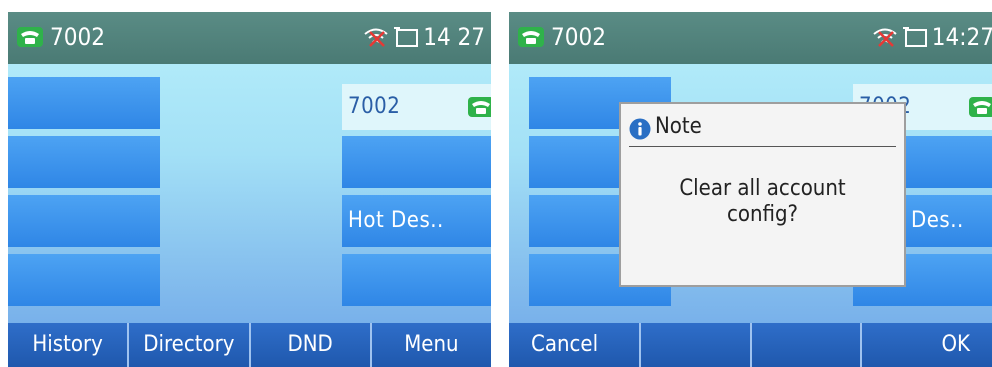 The height and width of the screenshot is (367, 992). What do you see at coordinates (454, 37) in the screenshot?
I see `status-time: 14 27` at bounding box center [454, 37].